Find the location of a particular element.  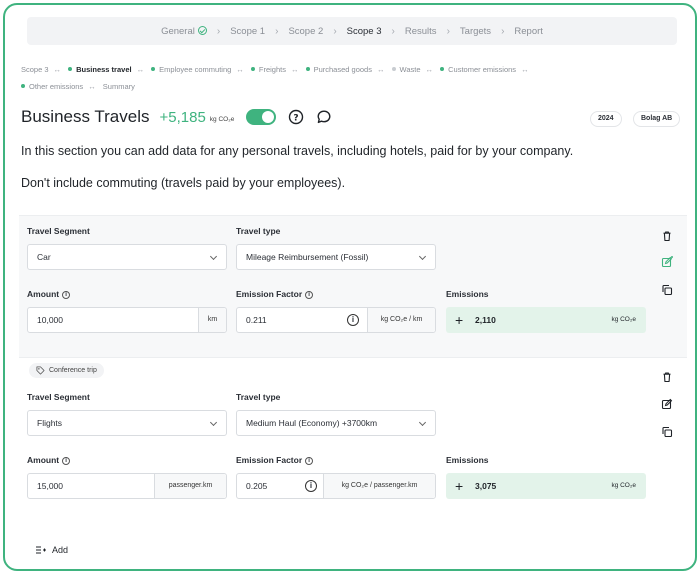

amount-input: 10,000 km is located at coordinates (127, 320).